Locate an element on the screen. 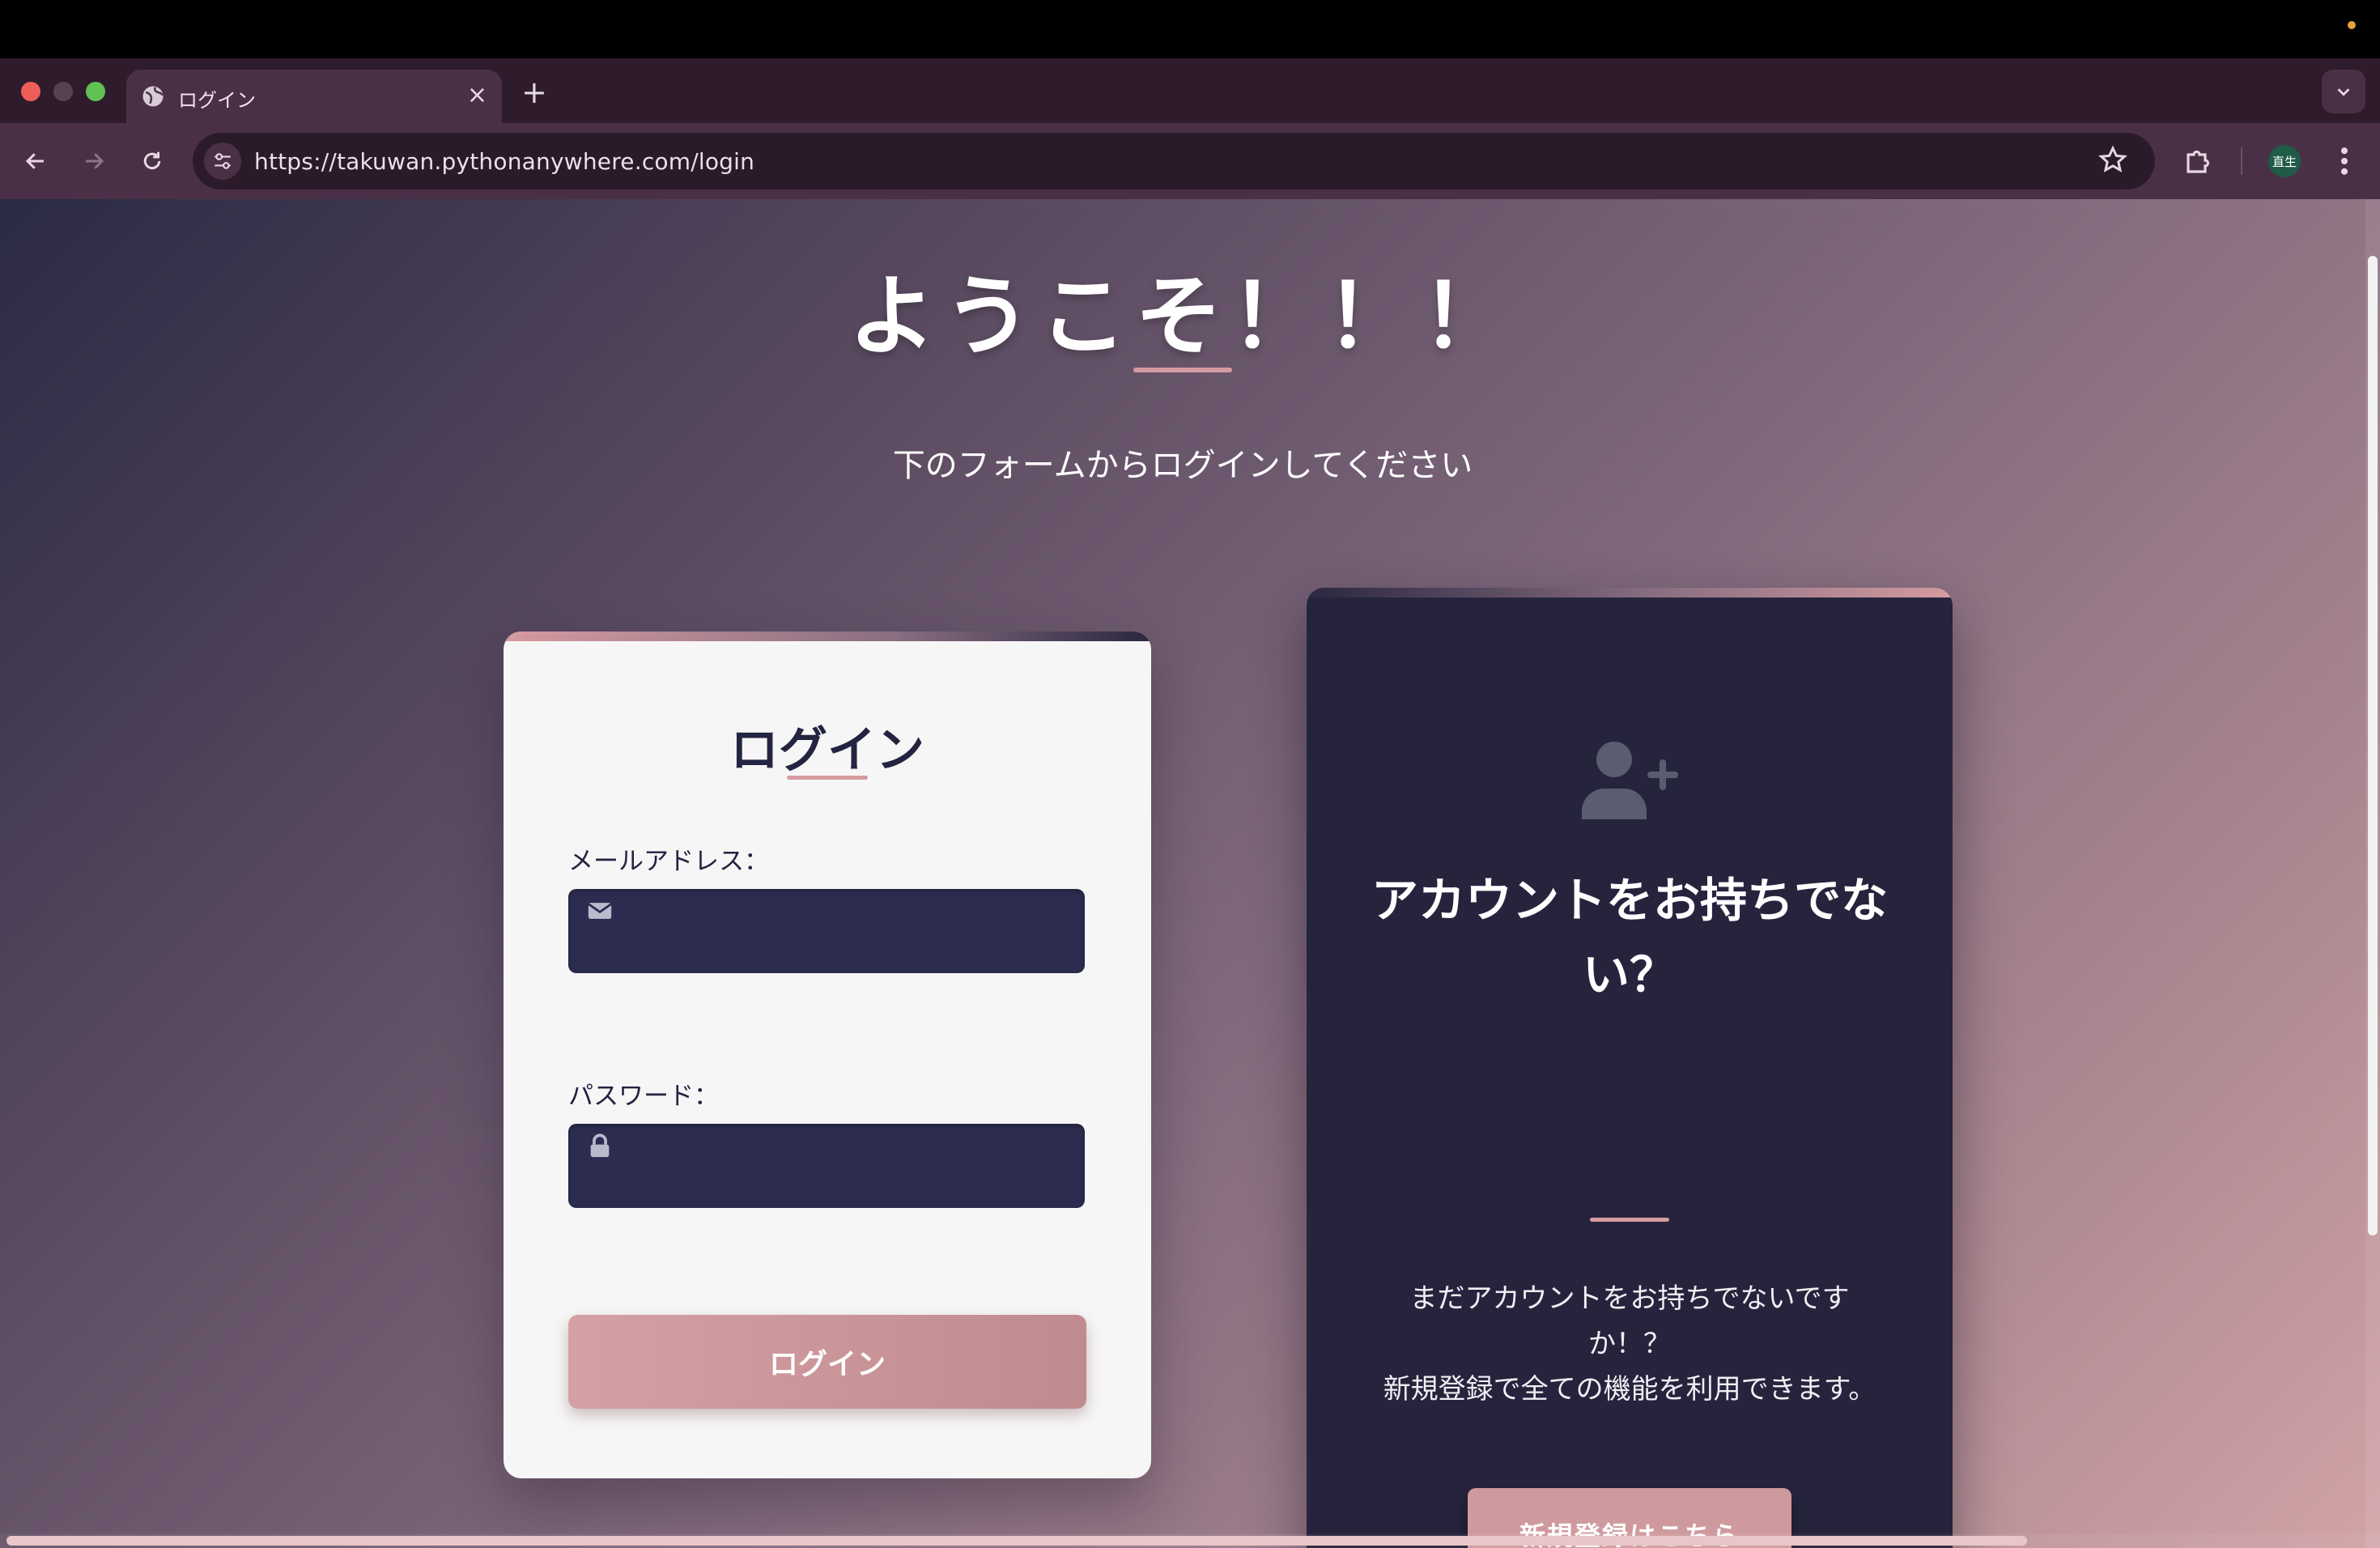 Image resolution: width=2380 pixels, height=1548 pixels. forward-icon is located at coordinates (95, 161).